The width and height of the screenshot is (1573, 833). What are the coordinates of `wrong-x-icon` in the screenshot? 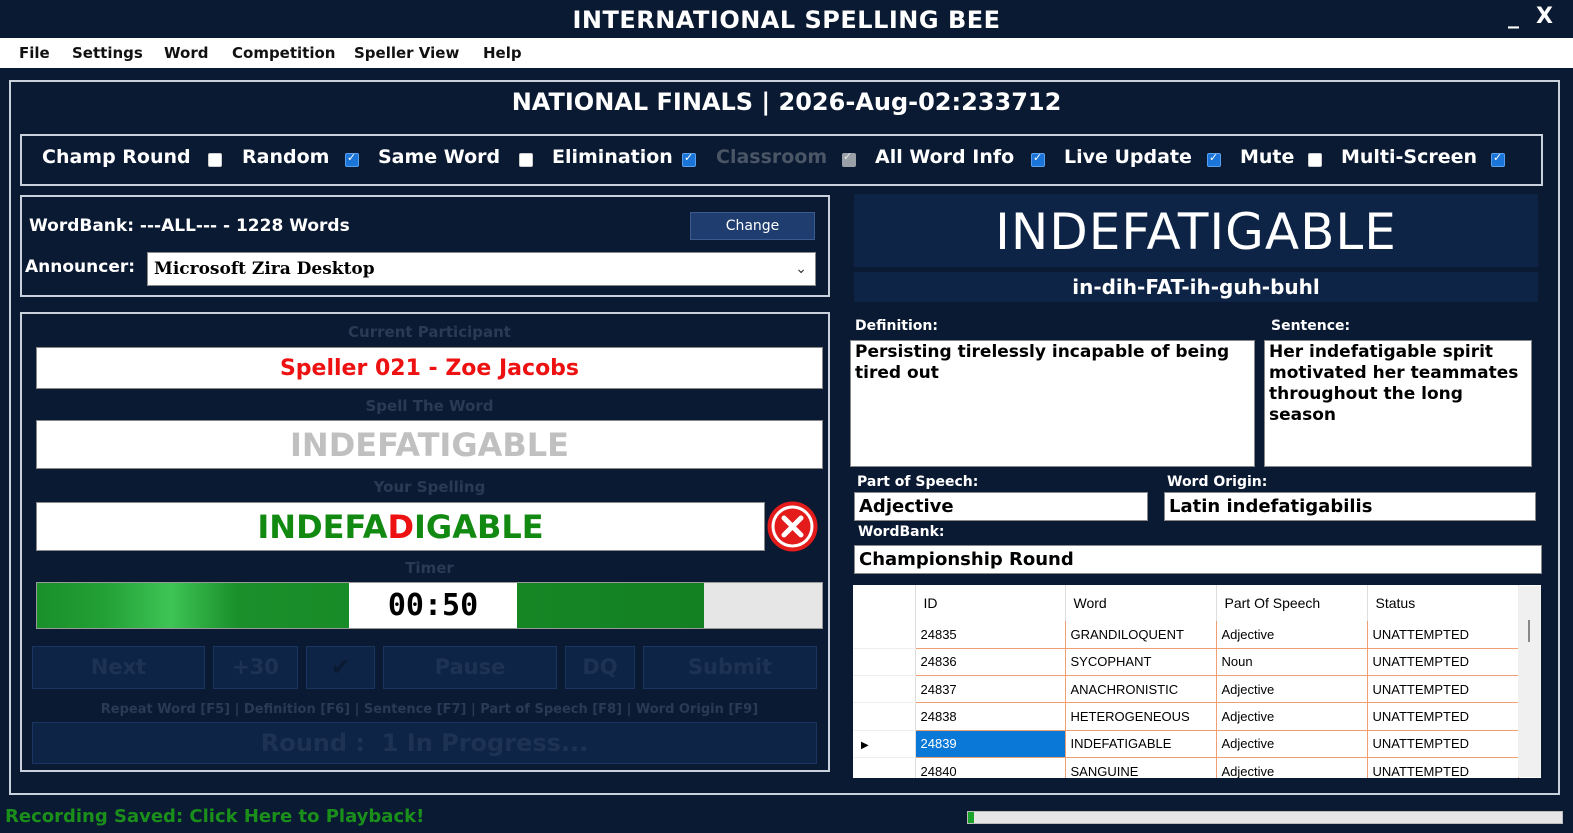 It's located at (792, 526).